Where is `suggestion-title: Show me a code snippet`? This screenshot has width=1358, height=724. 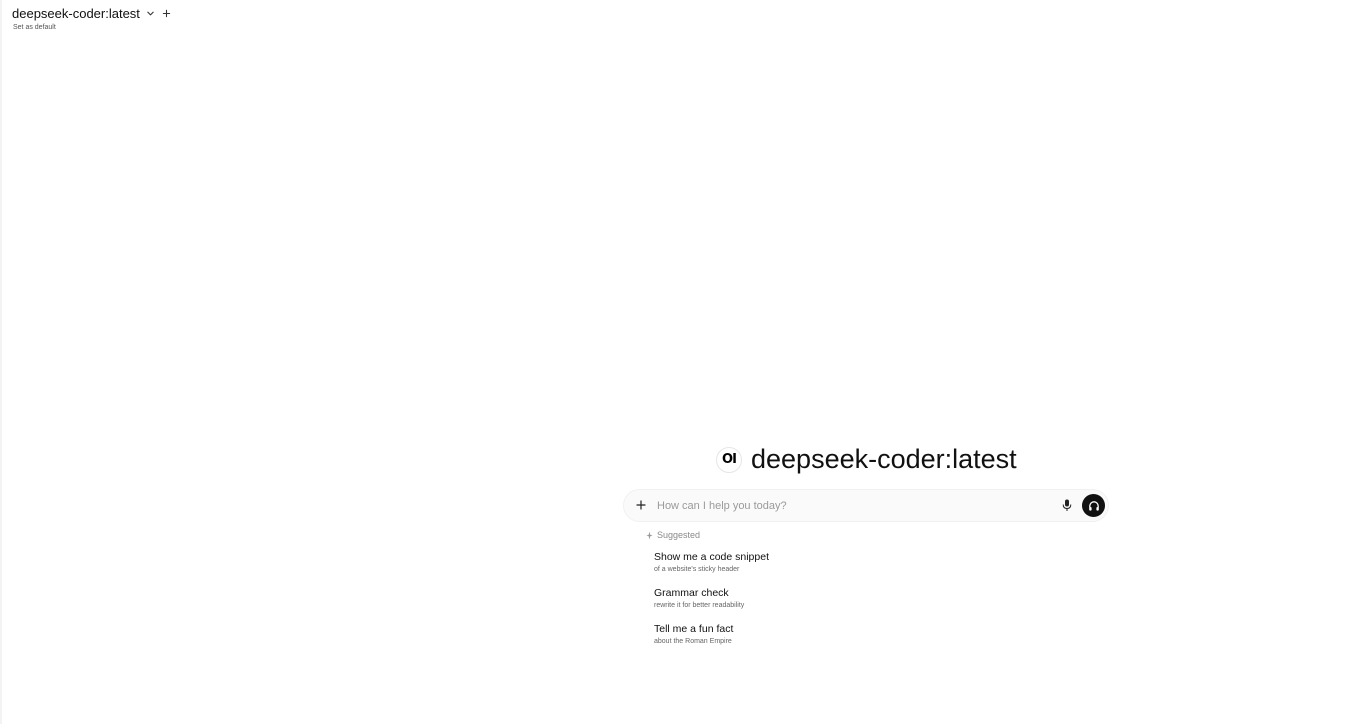
suggestion-title: Show me a code snippet is located at coordinates (711, 557).